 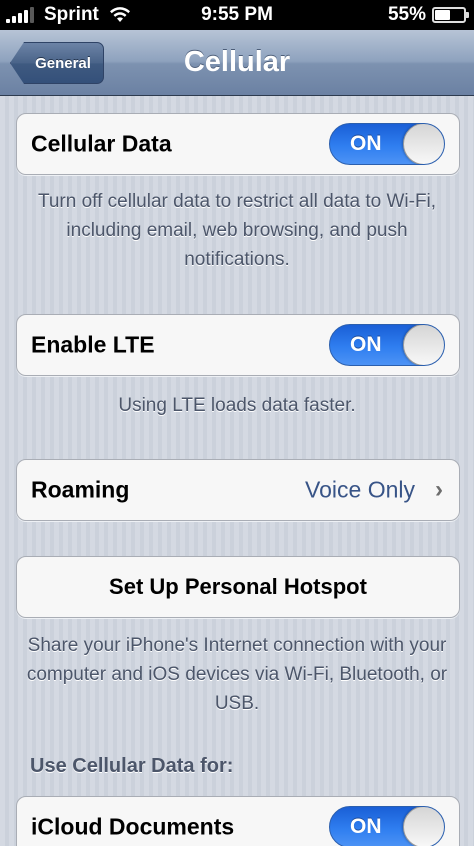 I want to click on personal-hotspot-button: Set Up Personal Hotspot, so click(x=238, y=587).